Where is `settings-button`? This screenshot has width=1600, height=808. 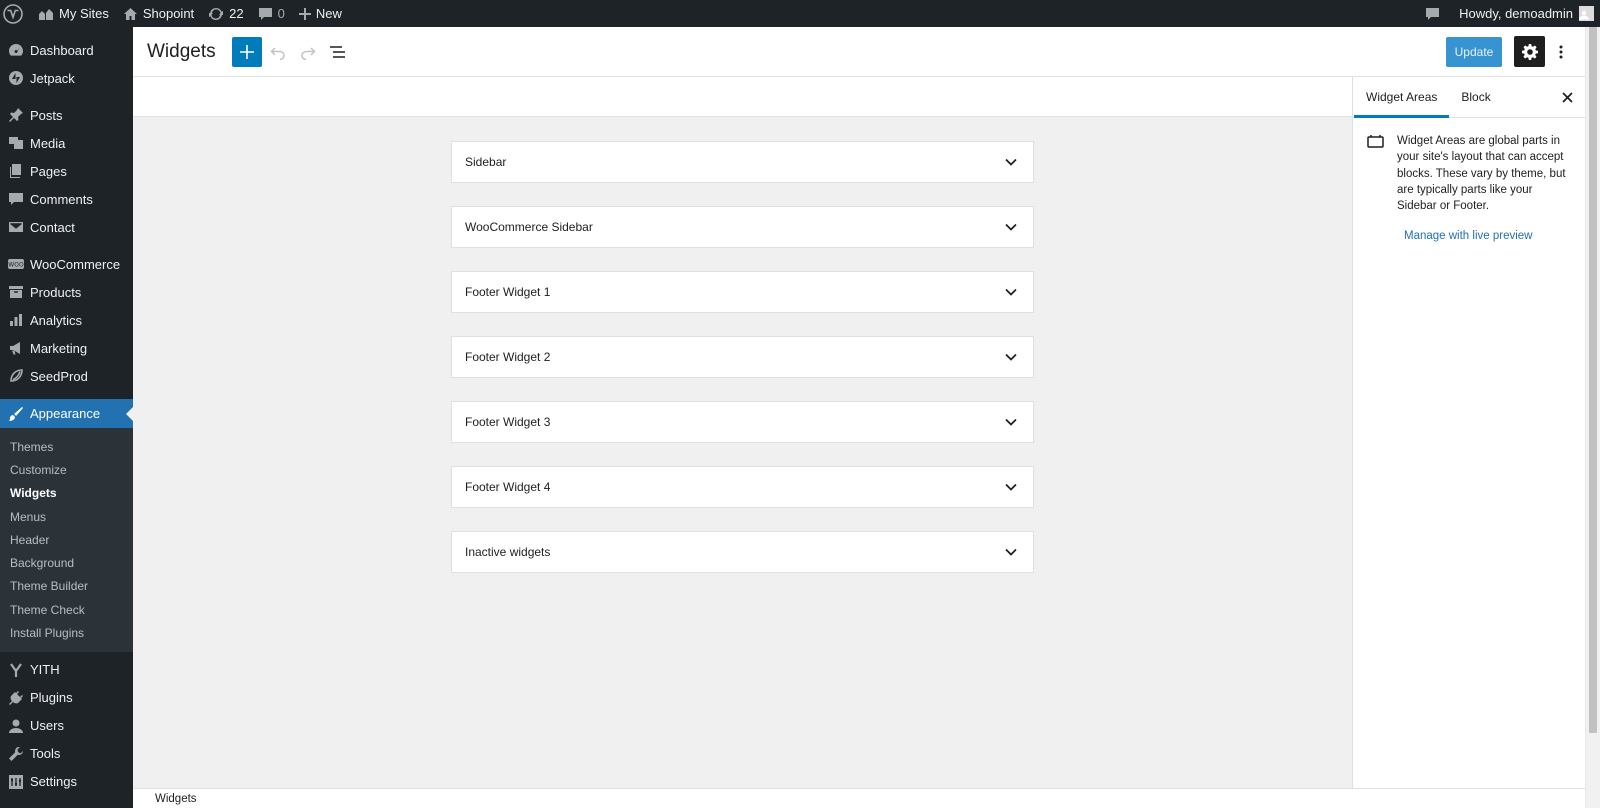
settings-button is located at coordinates (1529, 51).